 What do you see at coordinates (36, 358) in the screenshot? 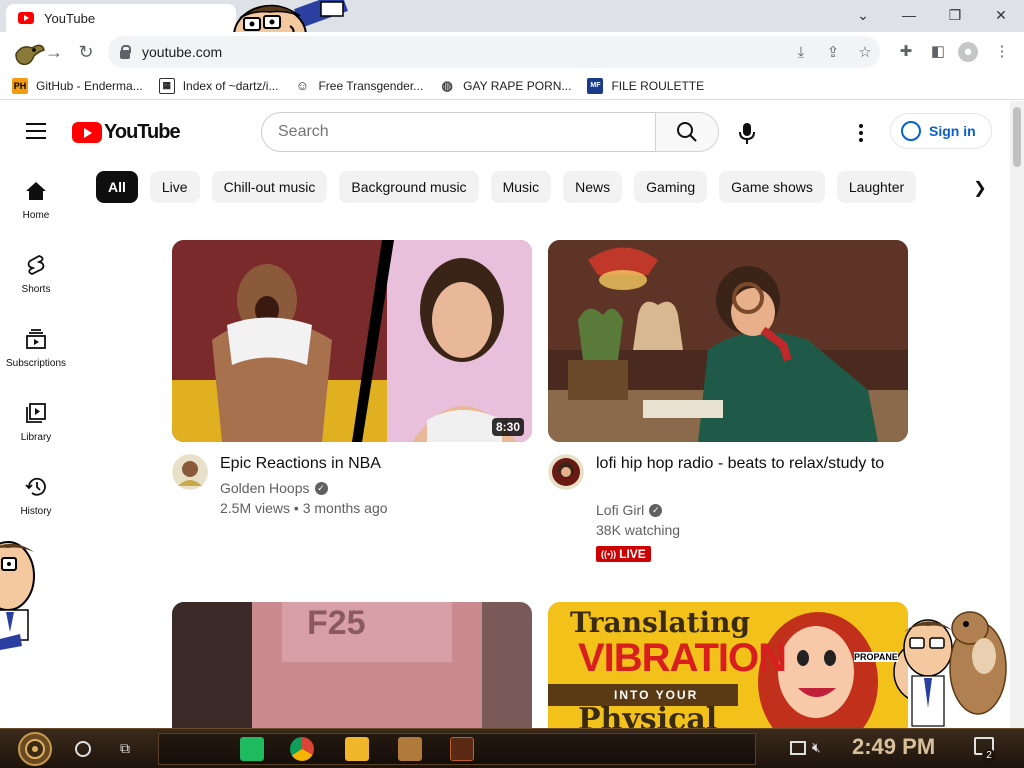
I see `sidebar-item-subscriptions: Subscriptions` at bounding box center [36, 358].